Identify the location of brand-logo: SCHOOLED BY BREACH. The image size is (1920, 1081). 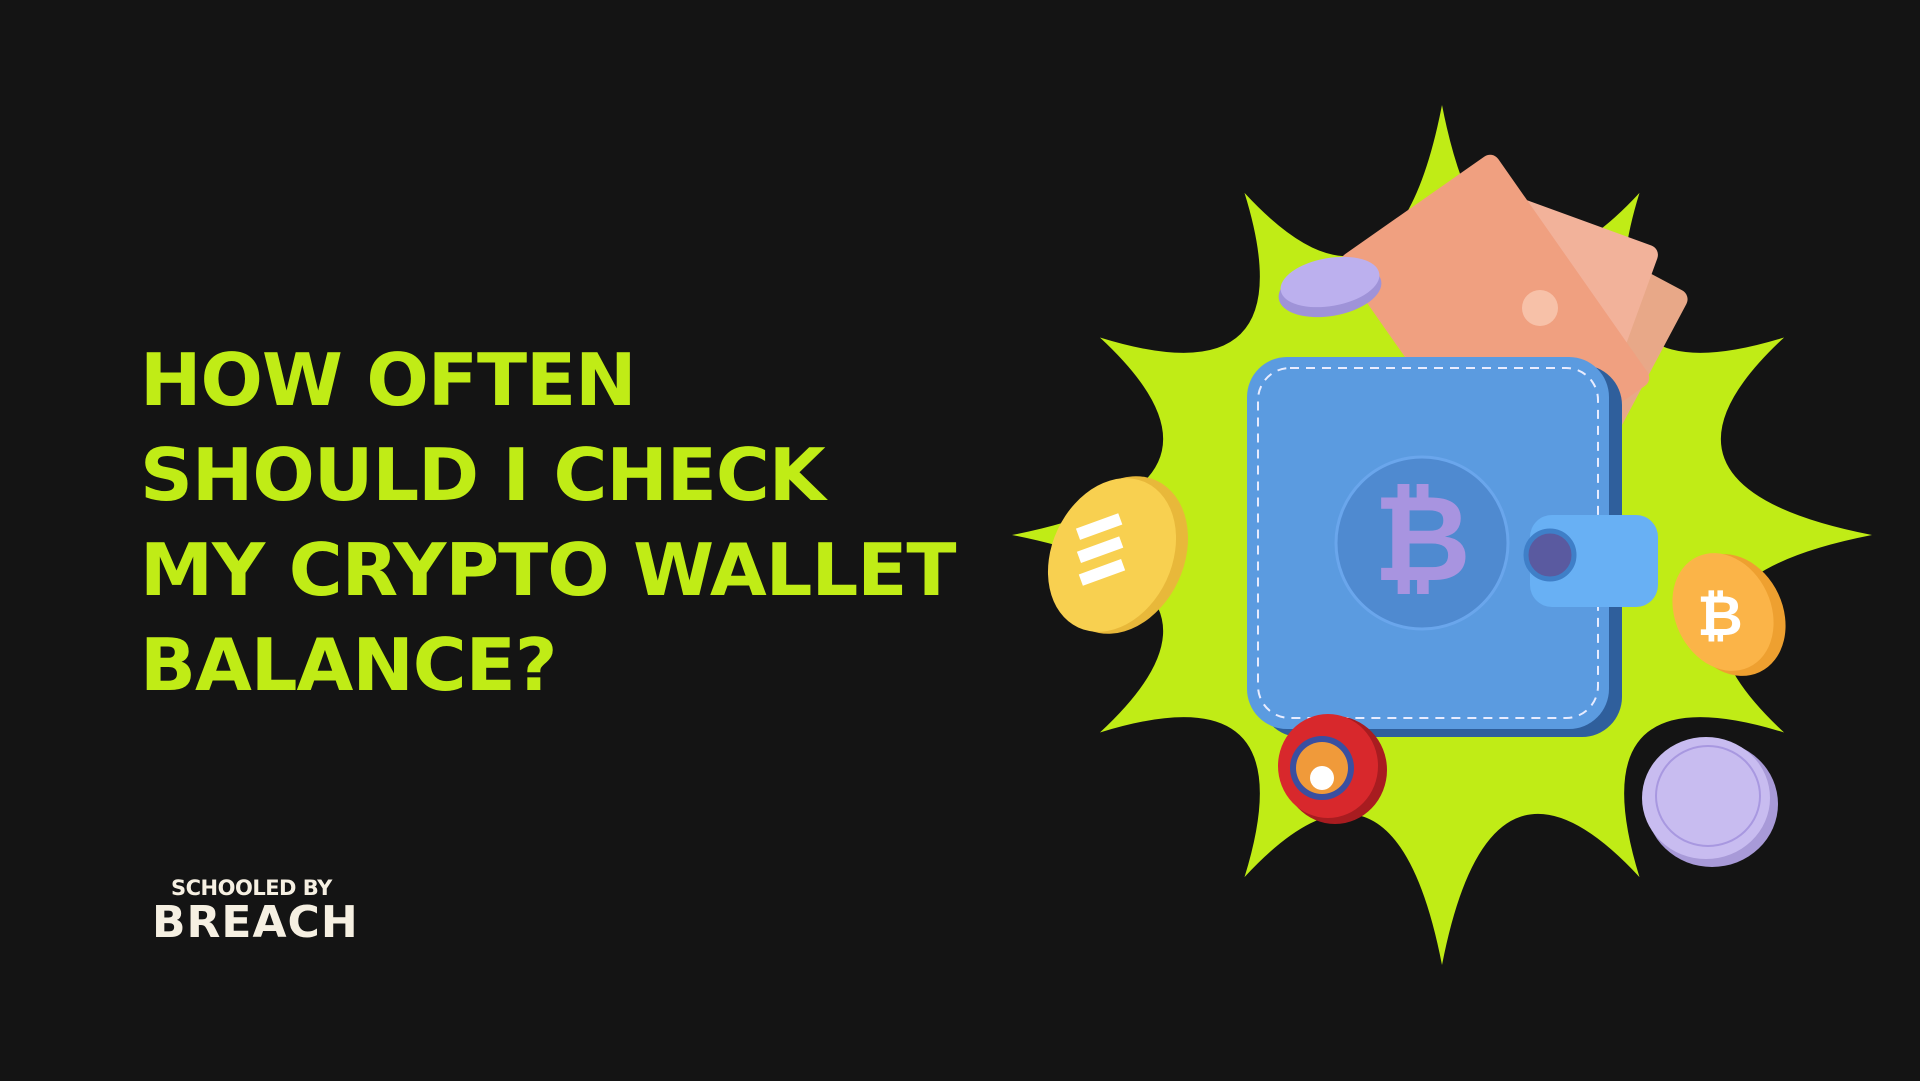
(255, 911).